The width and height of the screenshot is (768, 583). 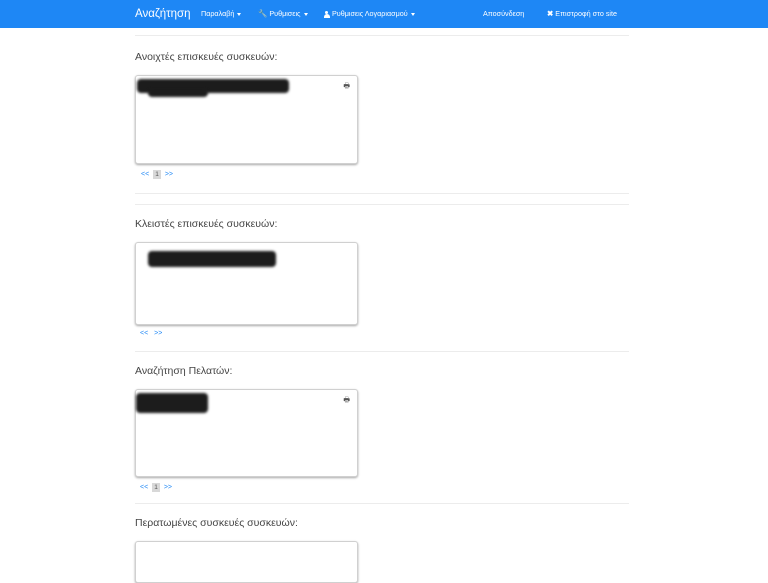 What do you see at coordinates (163, 14) in the screenshot?
I see `navbar-brand: Αναζήτηση` at bounding box center [163, 14].